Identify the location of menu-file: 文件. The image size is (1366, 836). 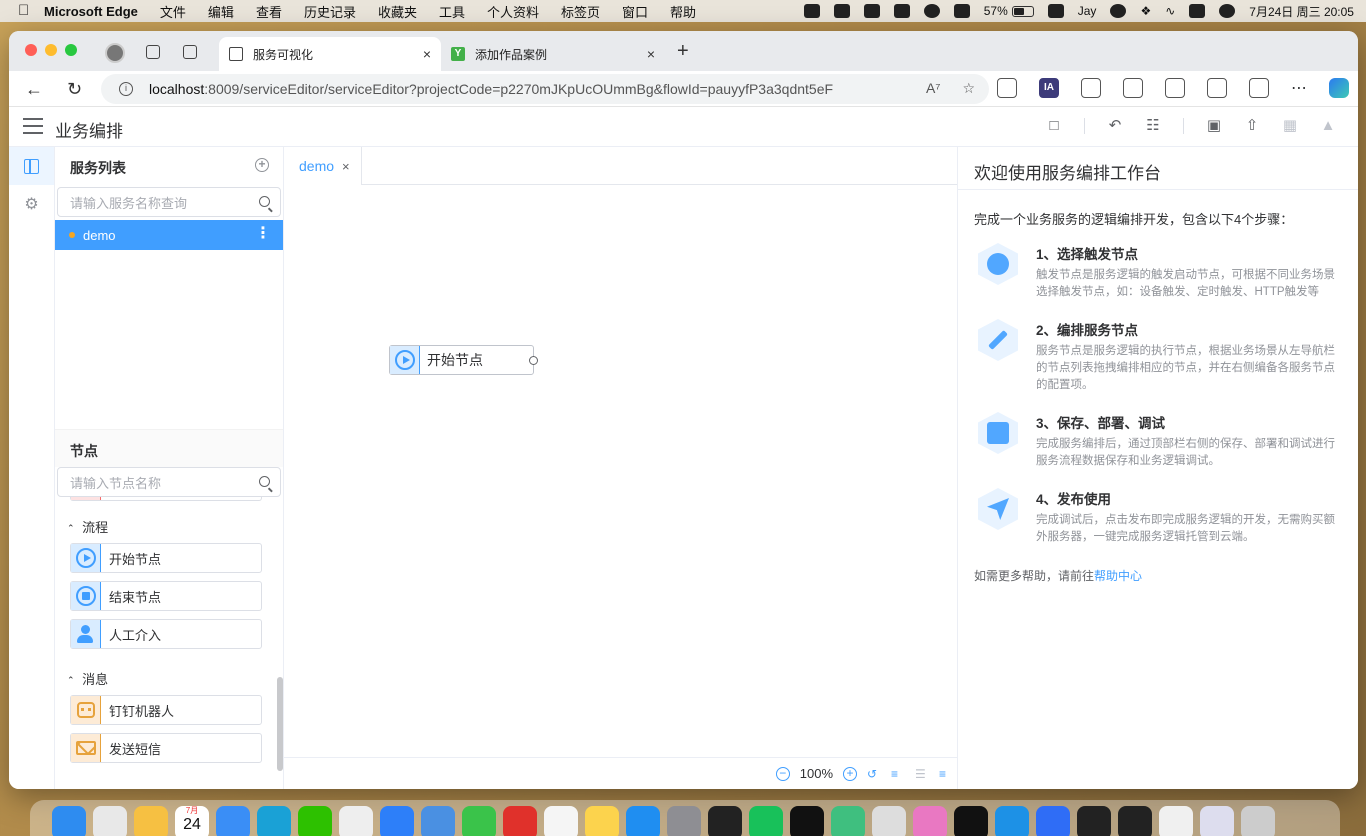
(173, 11).